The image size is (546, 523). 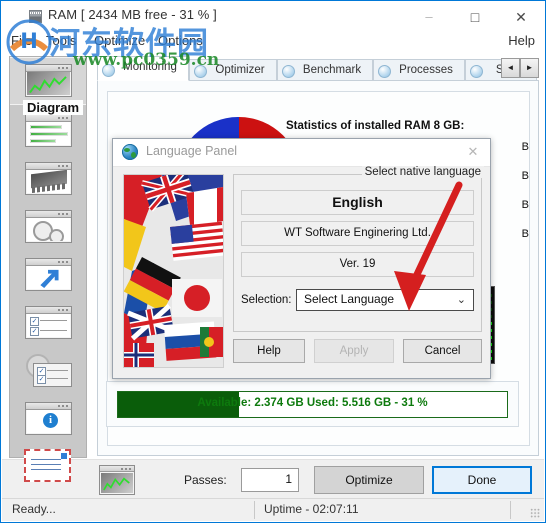 What do you see at coordinates (117, 480) in the screenshot?
I see `optimize-chart-icon` at bounding box center [117, 480].